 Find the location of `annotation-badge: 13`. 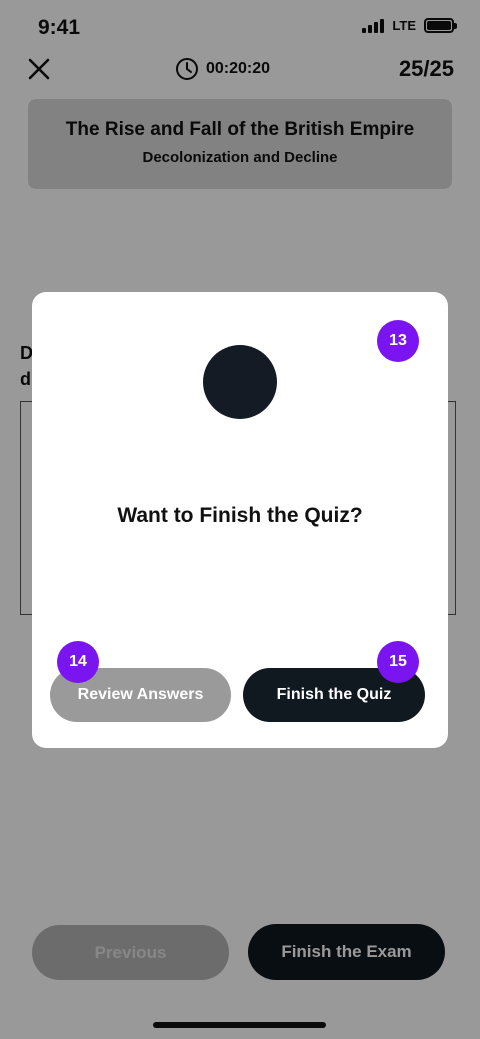

annotation-badge: 13 is located at coordinates (398, 341).